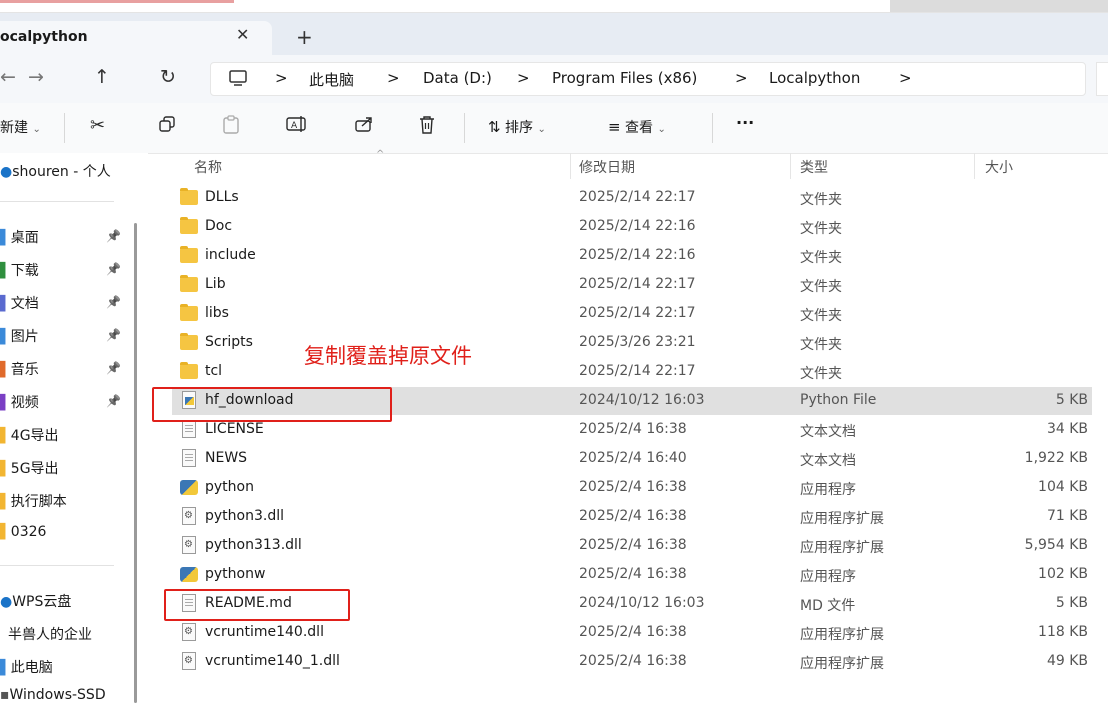 Image resolution: width=1108 pixels, height=703 pixels. I want to click on new-tab-button: +, so click(304, 37).